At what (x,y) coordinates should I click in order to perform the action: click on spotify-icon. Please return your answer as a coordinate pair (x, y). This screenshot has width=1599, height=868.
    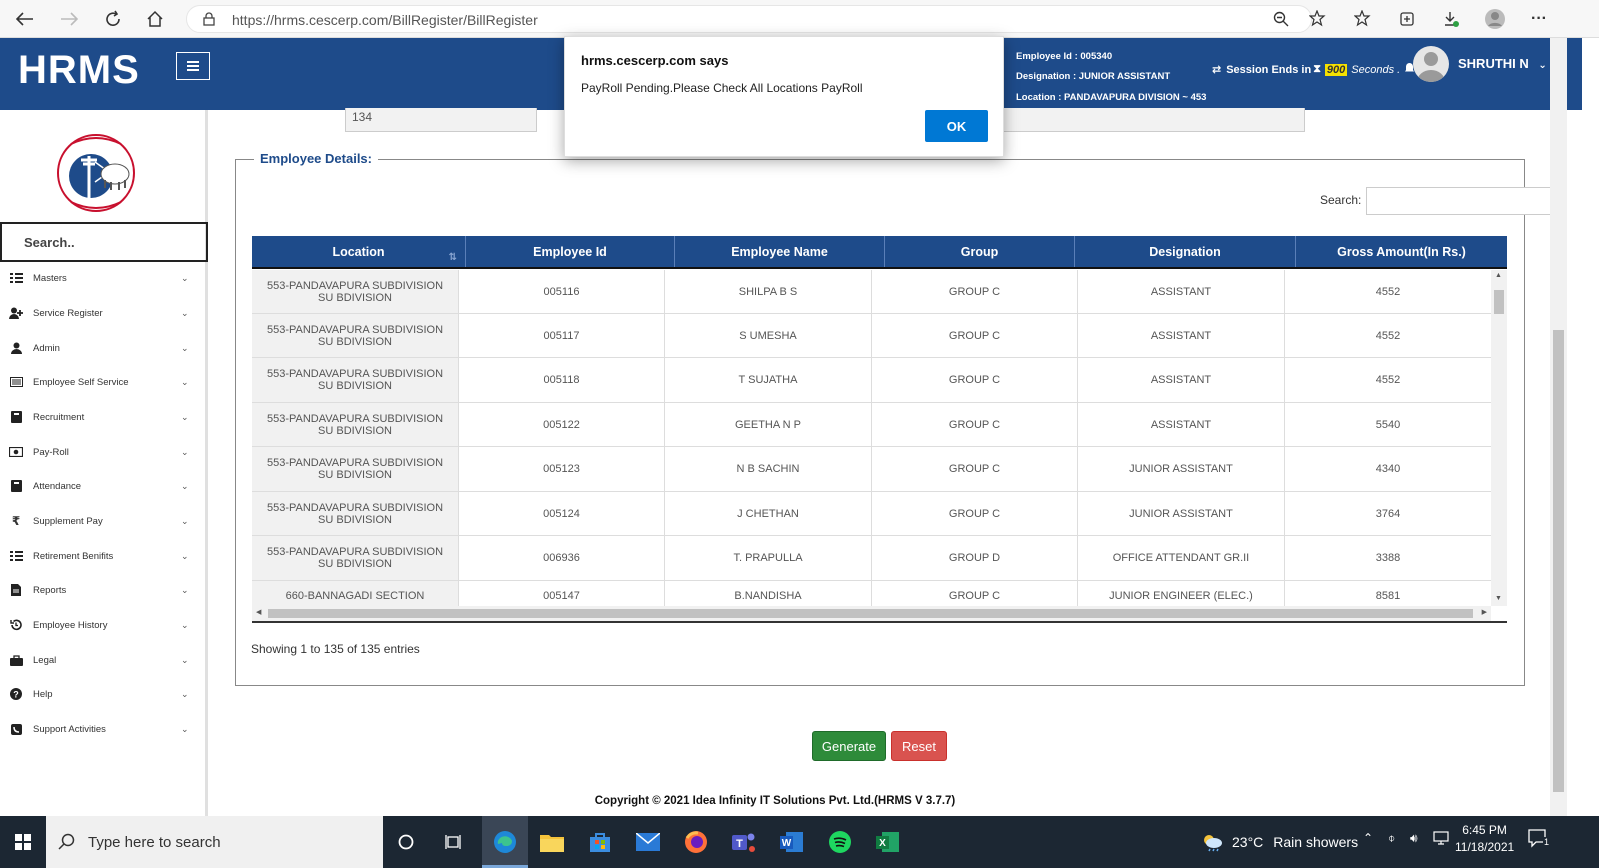
    Looking at the image, I should click on (840, 842).